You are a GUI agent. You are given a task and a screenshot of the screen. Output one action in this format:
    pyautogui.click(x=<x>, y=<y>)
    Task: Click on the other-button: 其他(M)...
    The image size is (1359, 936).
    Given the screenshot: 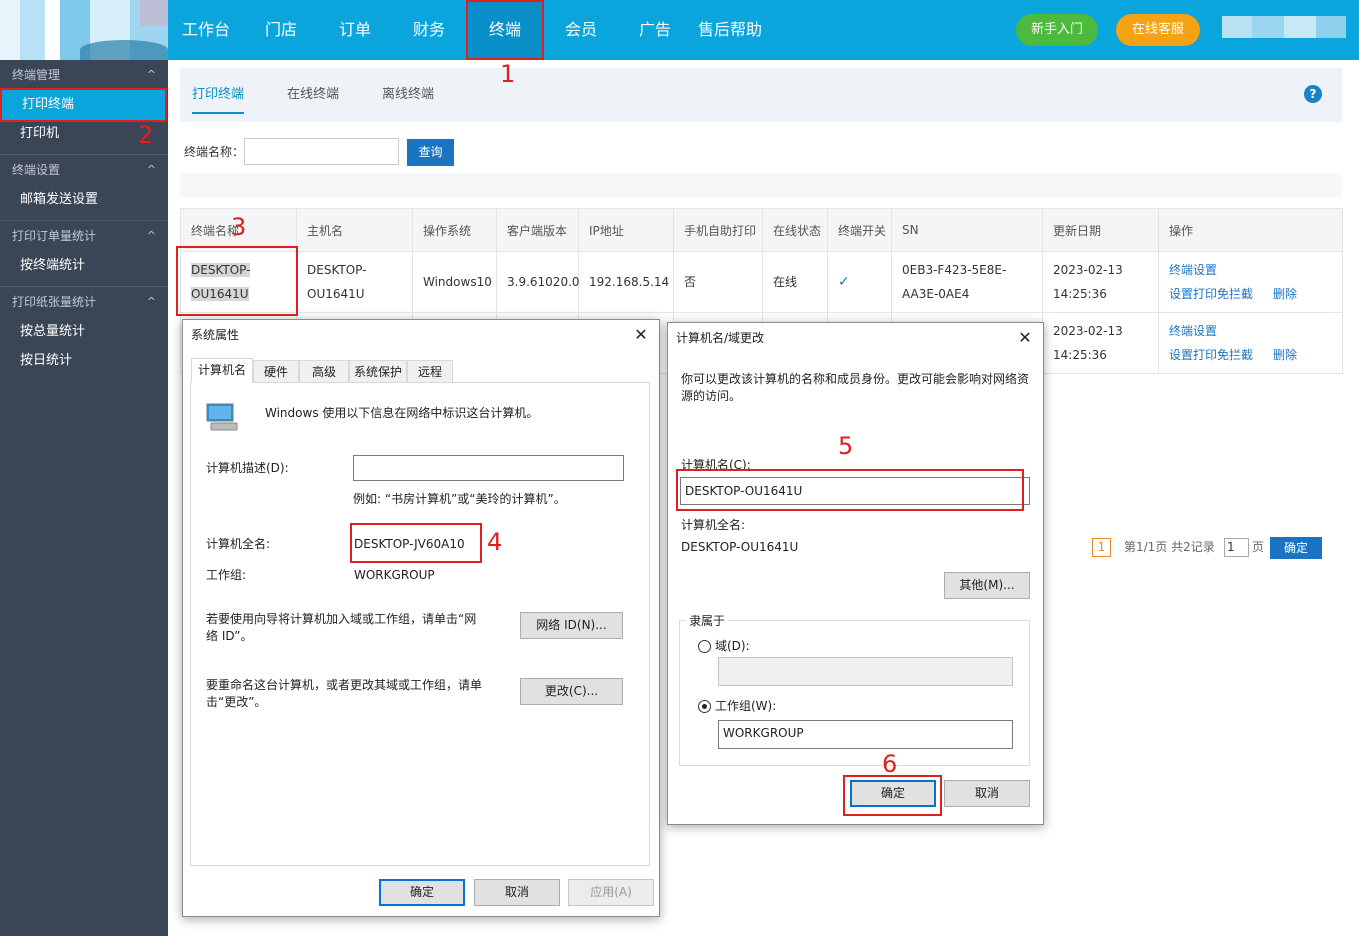 What is the action you would take?
    pyautogui.click(x=987, y=585)
    